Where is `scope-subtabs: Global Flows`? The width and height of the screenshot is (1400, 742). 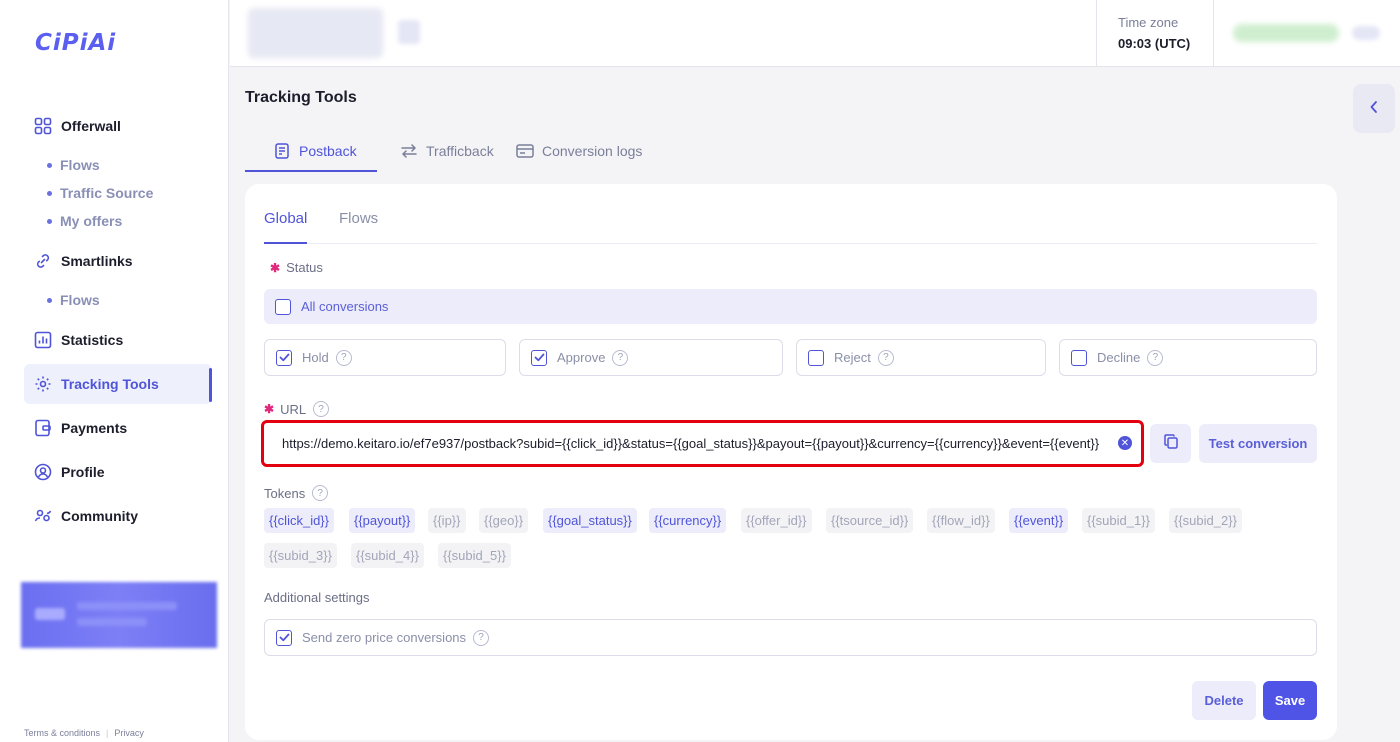 scope-subtabs: Global Flows is located at coordinates (790, 224).